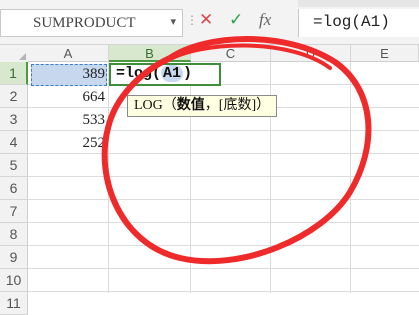 The width and height of the screenshot is (419, 315). I want to click on row-header-3: 3, so click(14, 119).